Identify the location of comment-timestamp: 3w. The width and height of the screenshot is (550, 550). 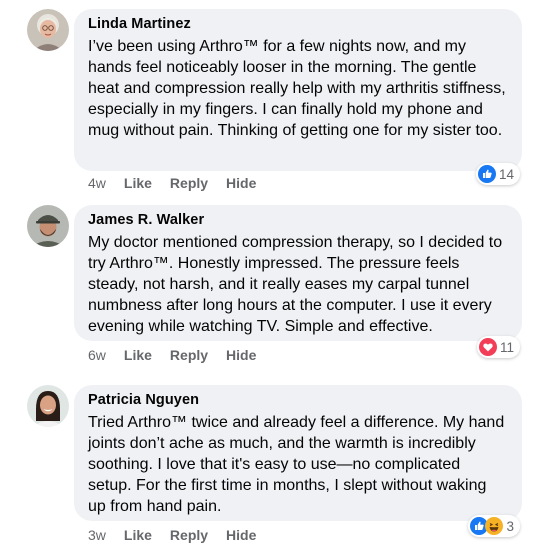
(97, 535).